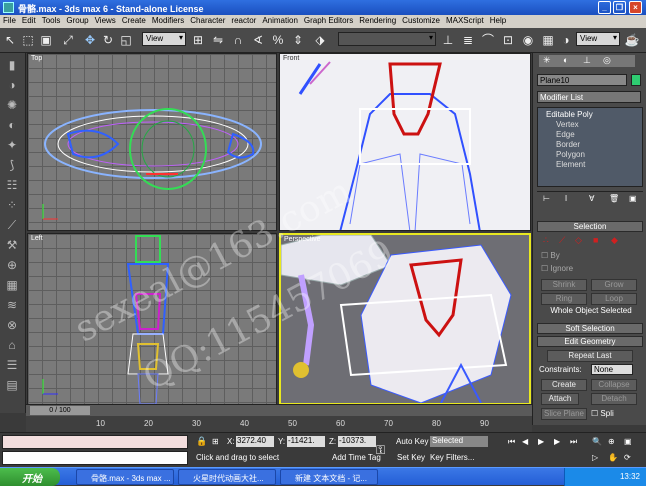 Image resolution: width=646 pixels, height=486 pixels. Describe the element at coordinates (566, 40) in the screenshot. I see `render-scene-icon: ◑` at that location.